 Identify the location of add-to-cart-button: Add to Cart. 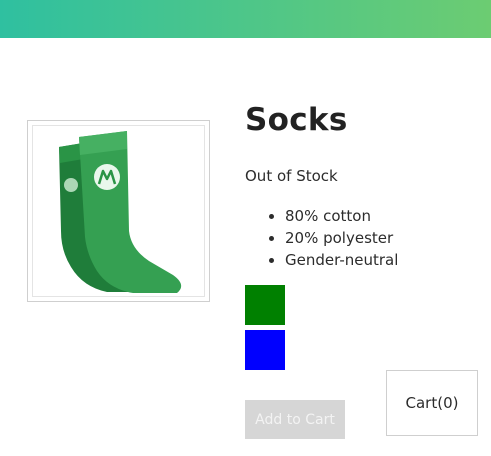
(295, 419).